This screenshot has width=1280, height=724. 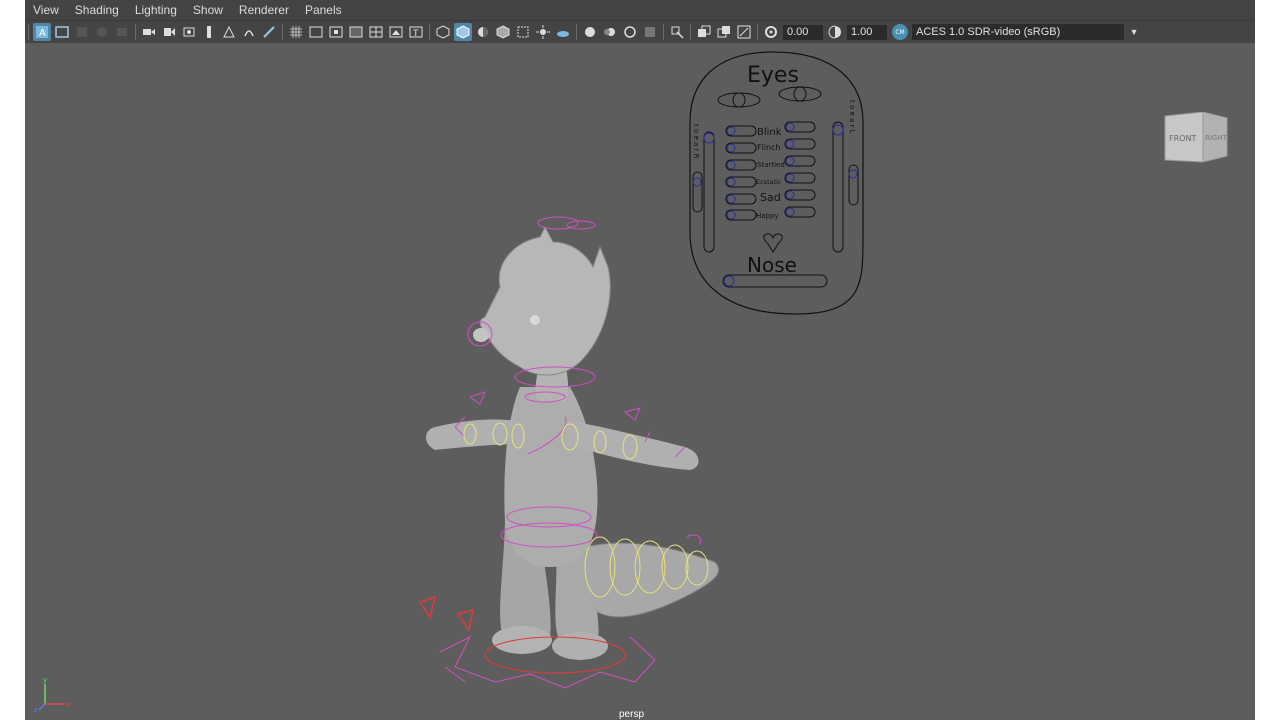 I want to click on view-transform-label: ACES 1.0 SDR-video (sRGB), so click(x=988, y=32).